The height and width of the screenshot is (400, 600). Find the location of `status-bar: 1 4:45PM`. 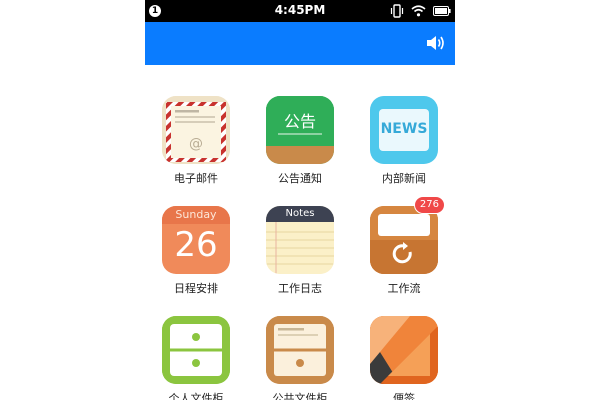

status-bar: 1 4:45PM is located at coordinates (300, 11).